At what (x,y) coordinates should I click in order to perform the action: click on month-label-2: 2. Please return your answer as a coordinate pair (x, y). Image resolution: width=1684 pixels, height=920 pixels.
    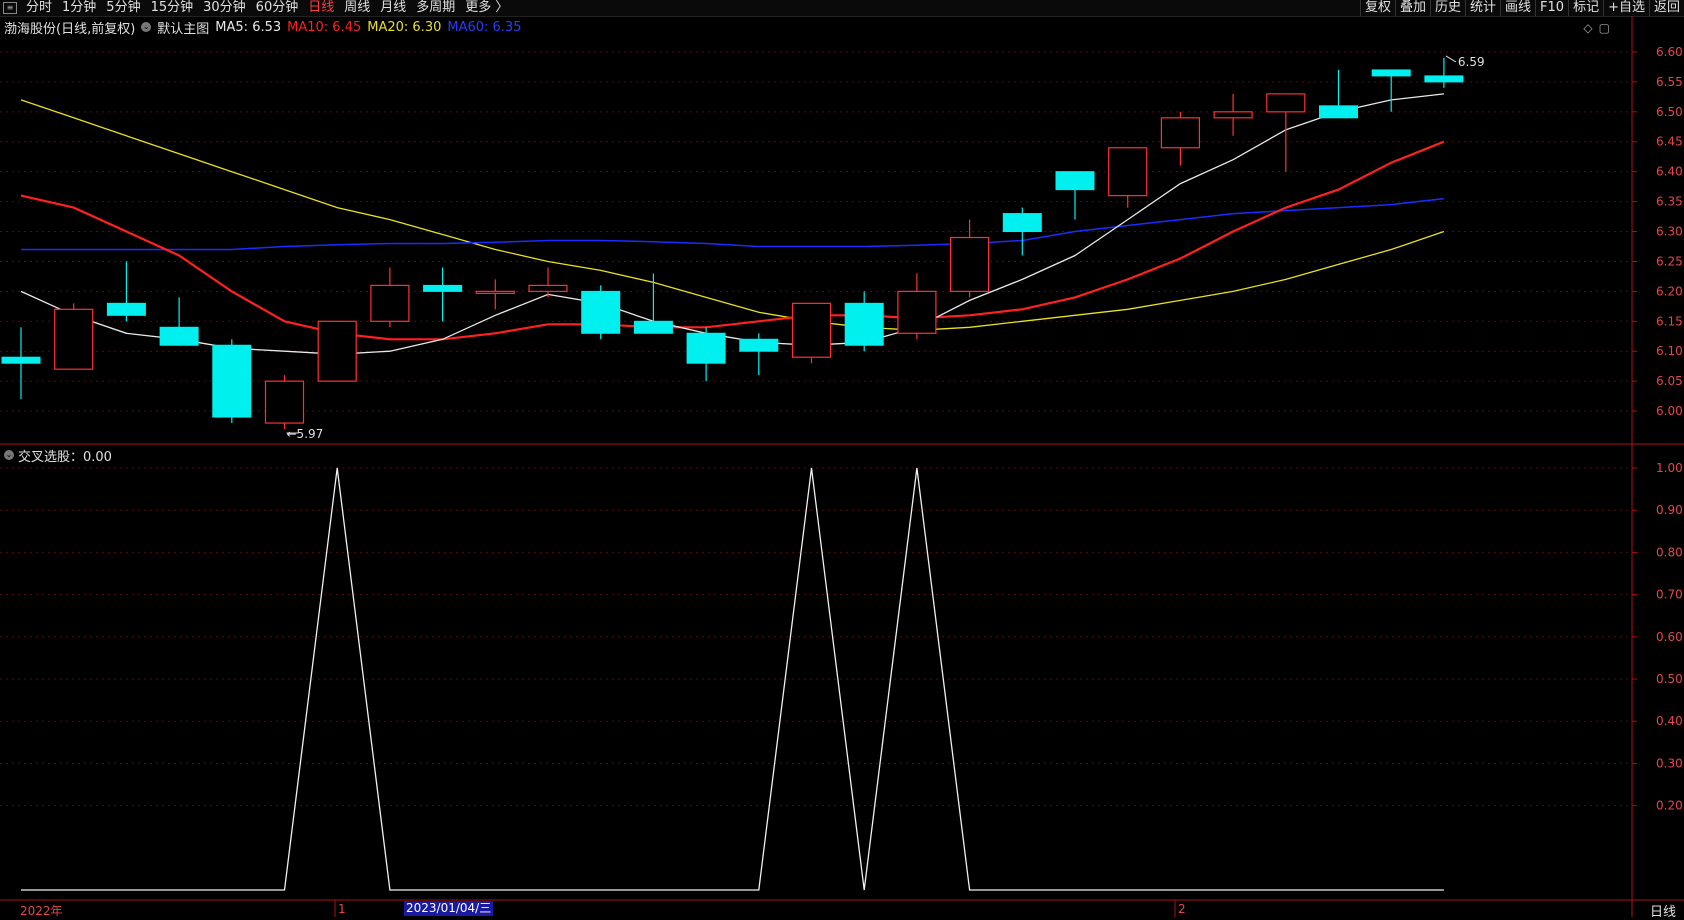
    Looking at the image, I should click on (1182, 909).